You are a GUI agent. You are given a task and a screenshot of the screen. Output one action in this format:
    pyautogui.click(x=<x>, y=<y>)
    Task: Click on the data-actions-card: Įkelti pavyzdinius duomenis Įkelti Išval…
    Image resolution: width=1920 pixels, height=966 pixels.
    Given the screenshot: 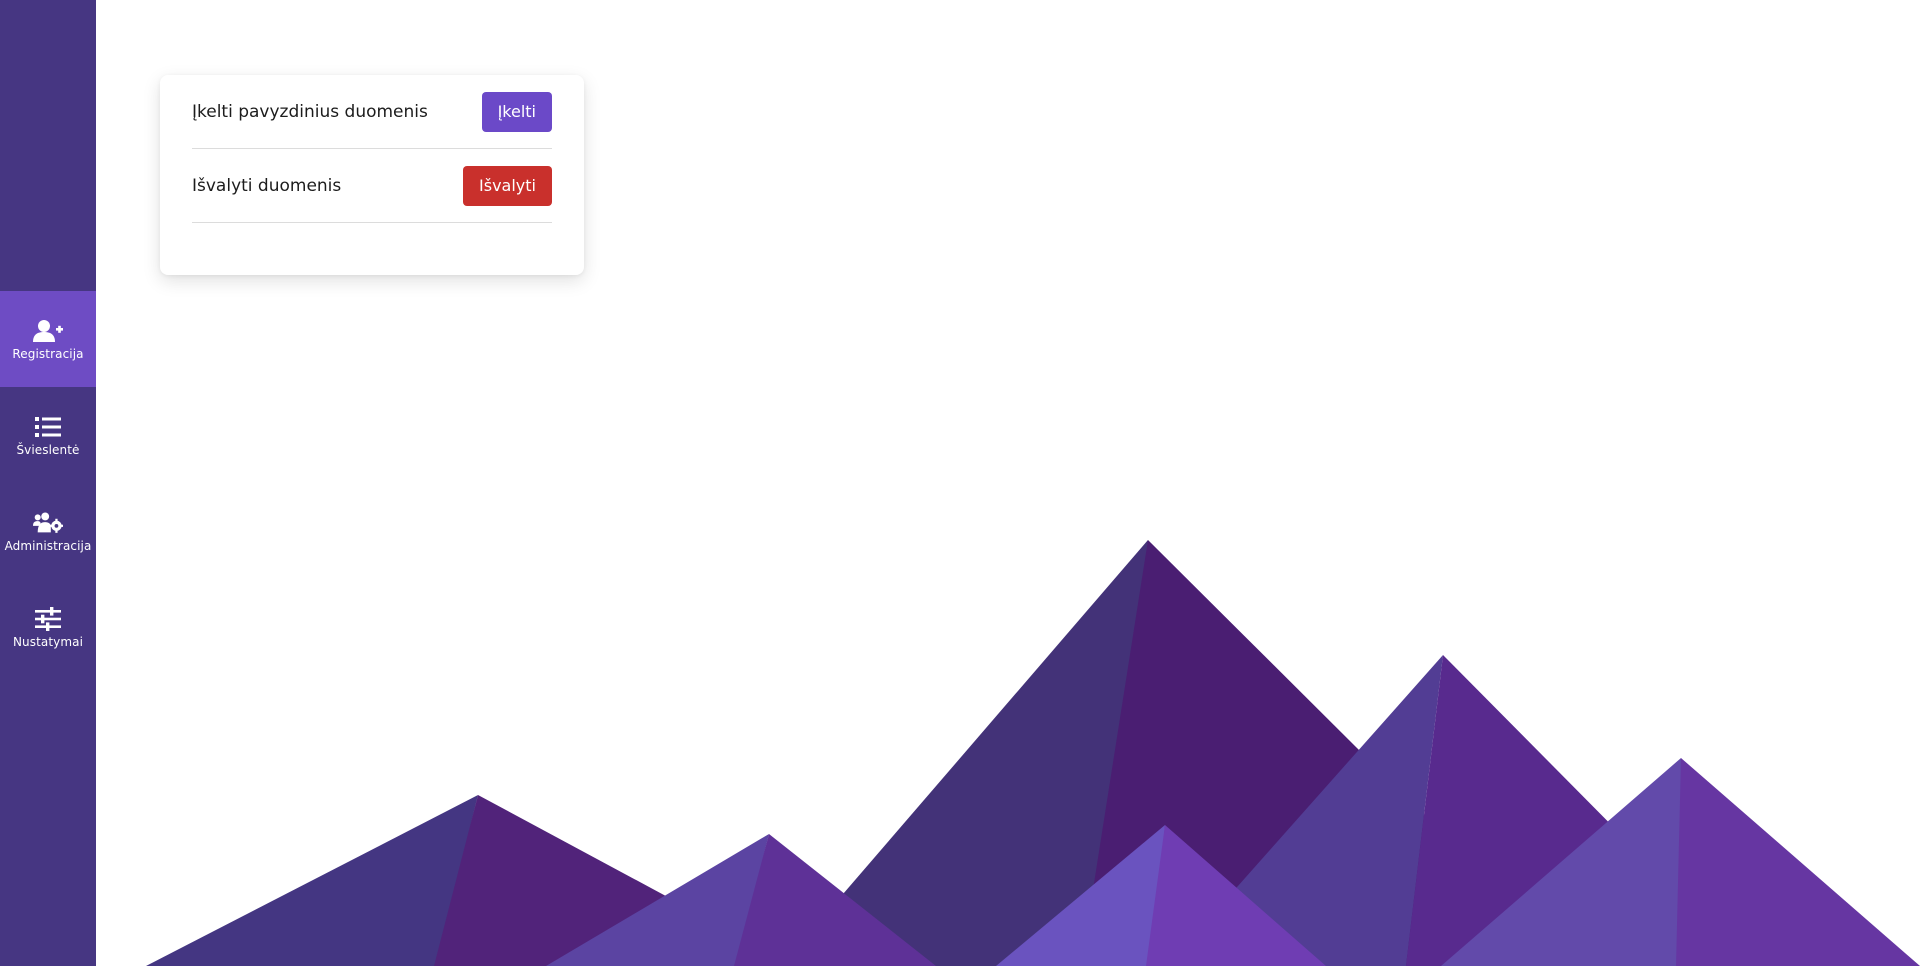 What is the action you would take?
    pyautogui.click(x=372, y=175)
    